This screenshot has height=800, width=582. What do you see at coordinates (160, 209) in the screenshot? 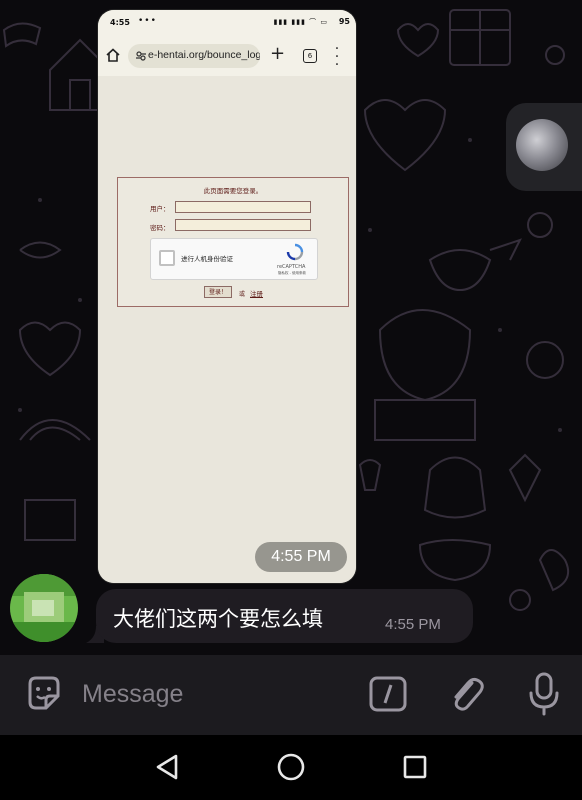
I see `username-label: 用户：` at bounding box center [160, 209].